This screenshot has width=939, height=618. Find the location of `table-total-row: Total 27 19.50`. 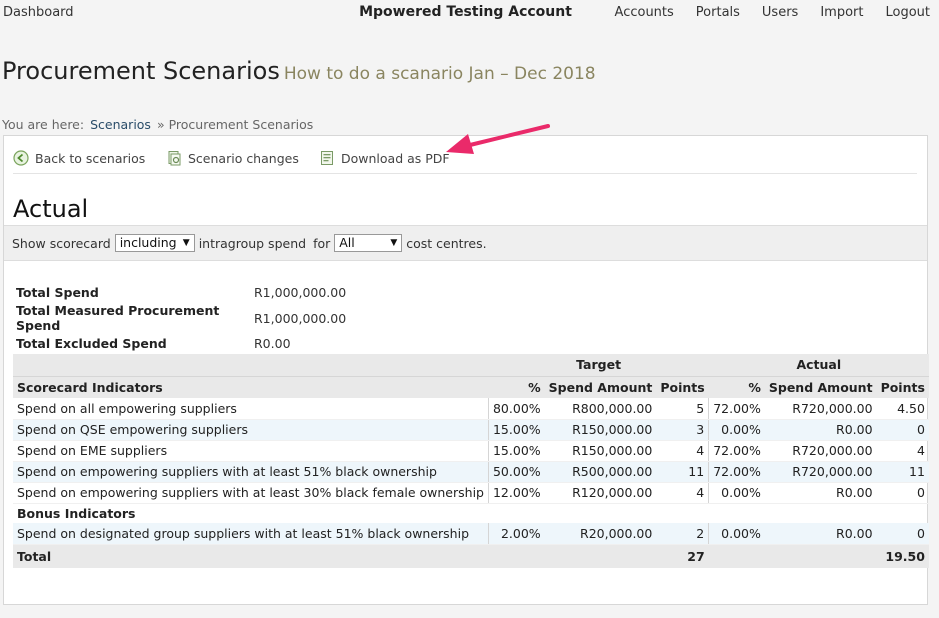

table-total-row: Total 27 19.50 is located at coordinates (471, 555).